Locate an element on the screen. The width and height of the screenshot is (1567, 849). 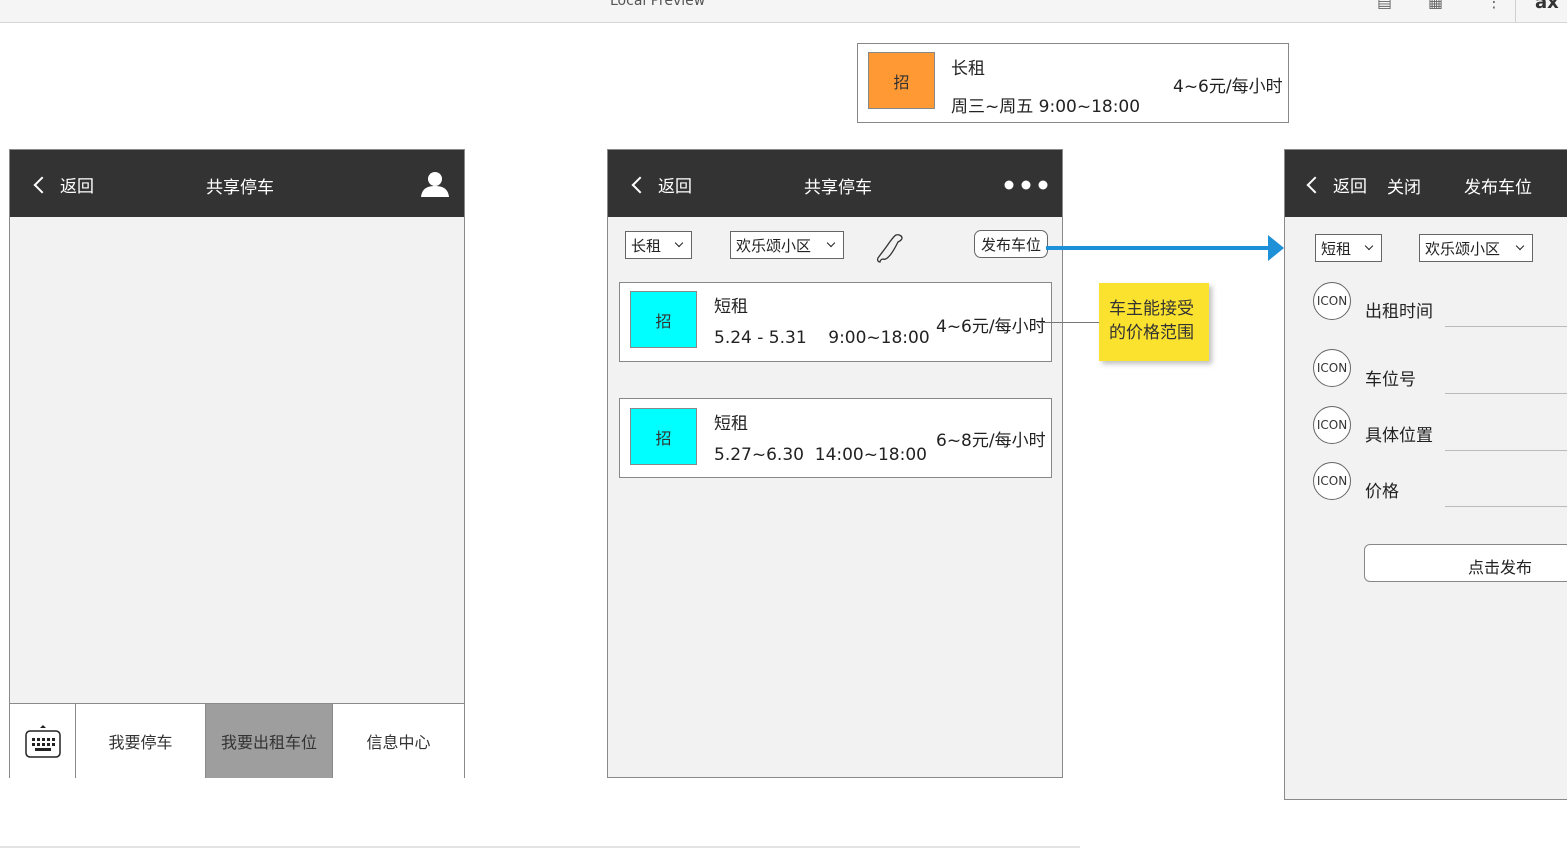
price-input is located at coordinates (1506, 506).